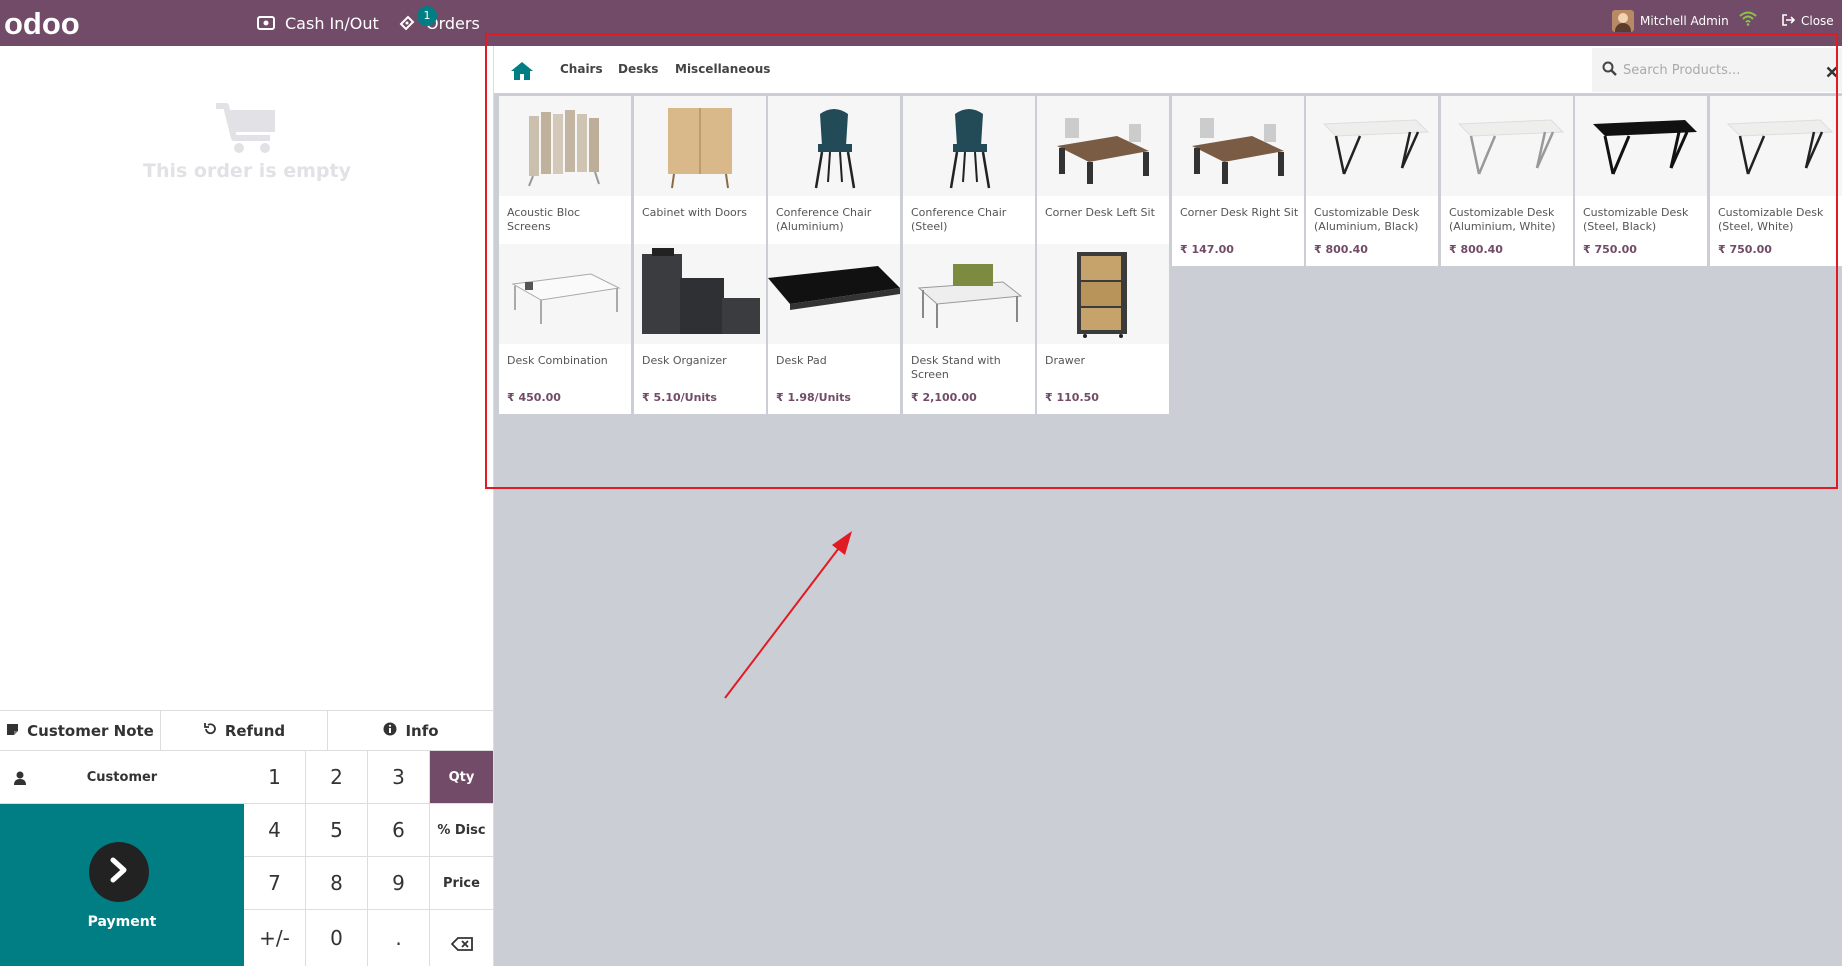 The height and width of the screenshot is (966, 1842). I want to click on numpad-key-8: 8, so click(337, 883).